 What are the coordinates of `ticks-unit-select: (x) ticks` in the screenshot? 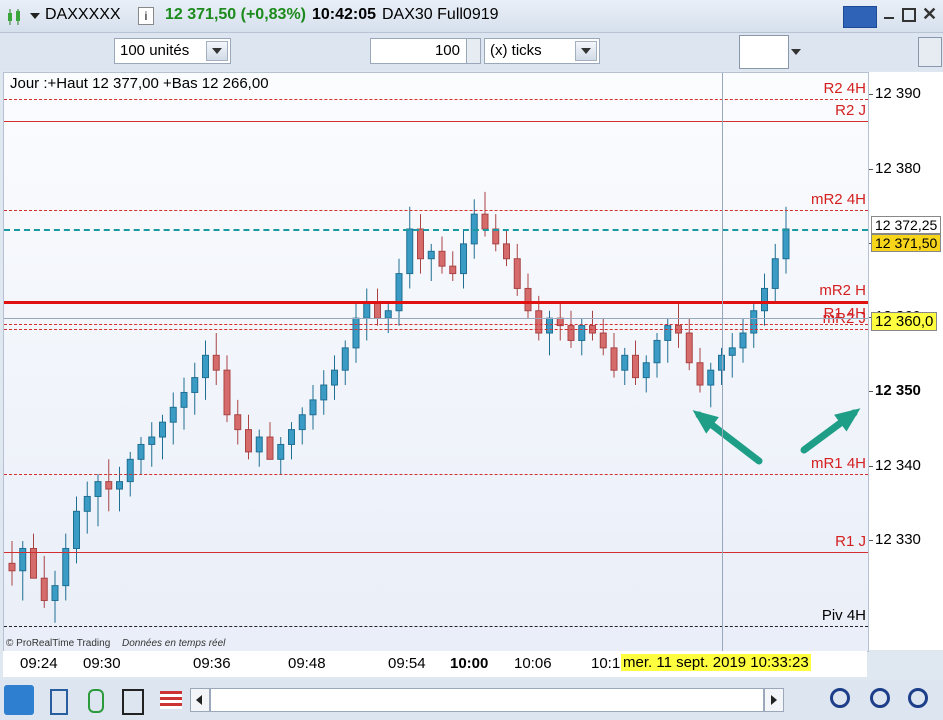 It's located at (542, 51).